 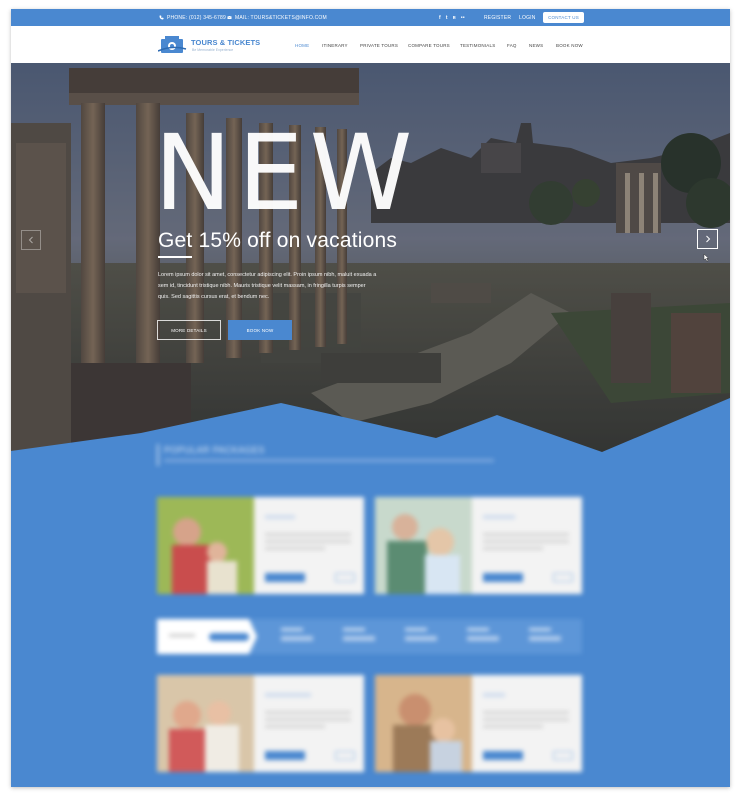 I want to click on nav-private-tours: PRIVATE TOURS, so click(x=379, y=45).